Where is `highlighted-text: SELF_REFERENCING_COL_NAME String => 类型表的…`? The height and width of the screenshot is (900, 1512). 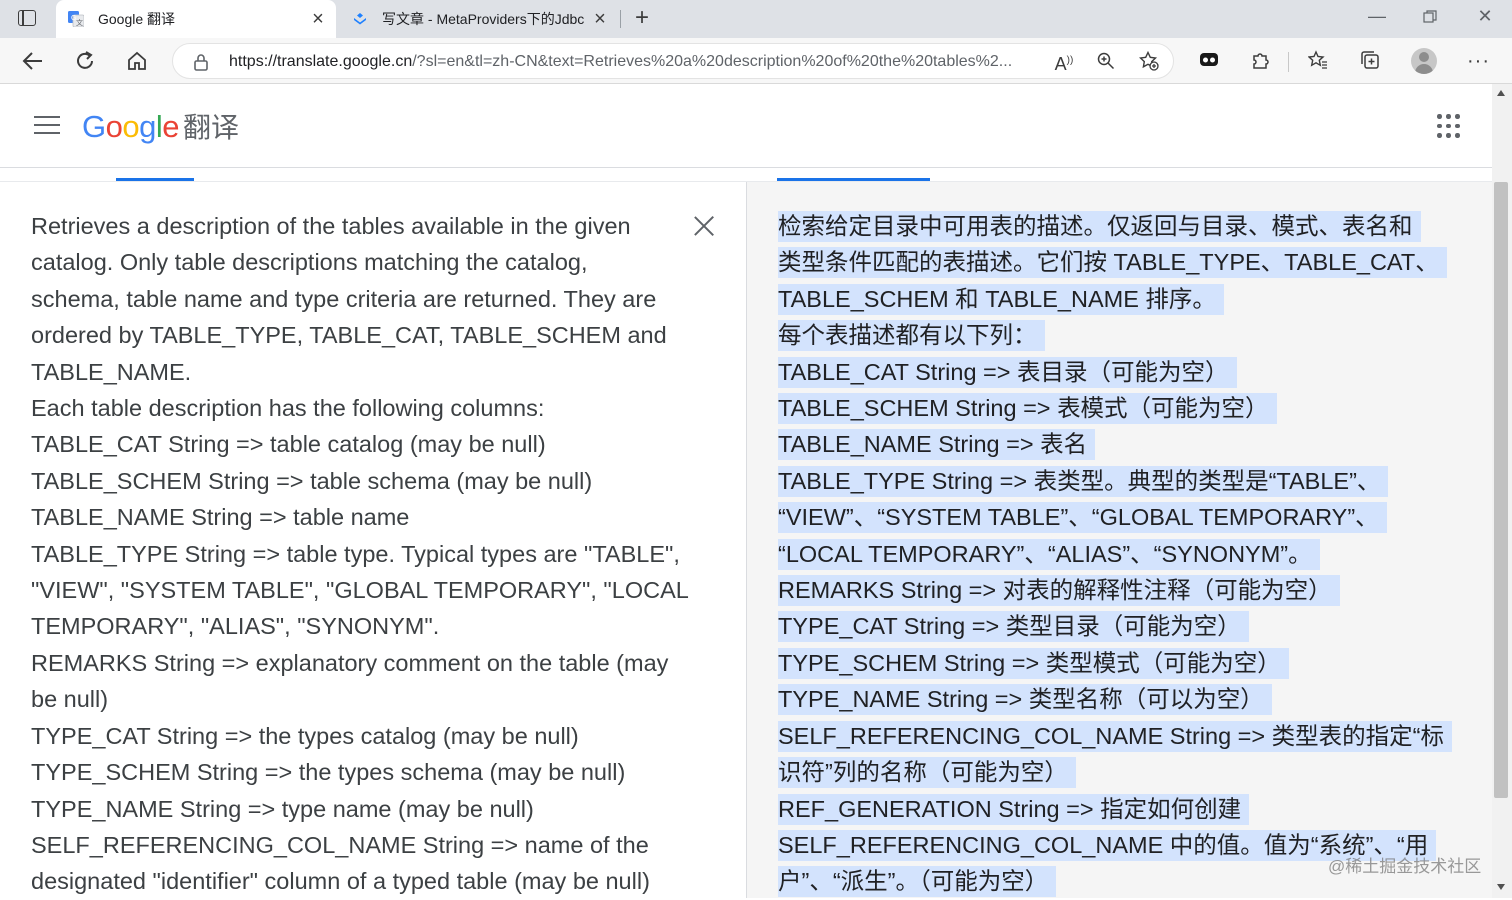 highlighted-text: SELF_REFERENCING_COL_NAME String => 类型表的… is located at coordinates (1115, 736).